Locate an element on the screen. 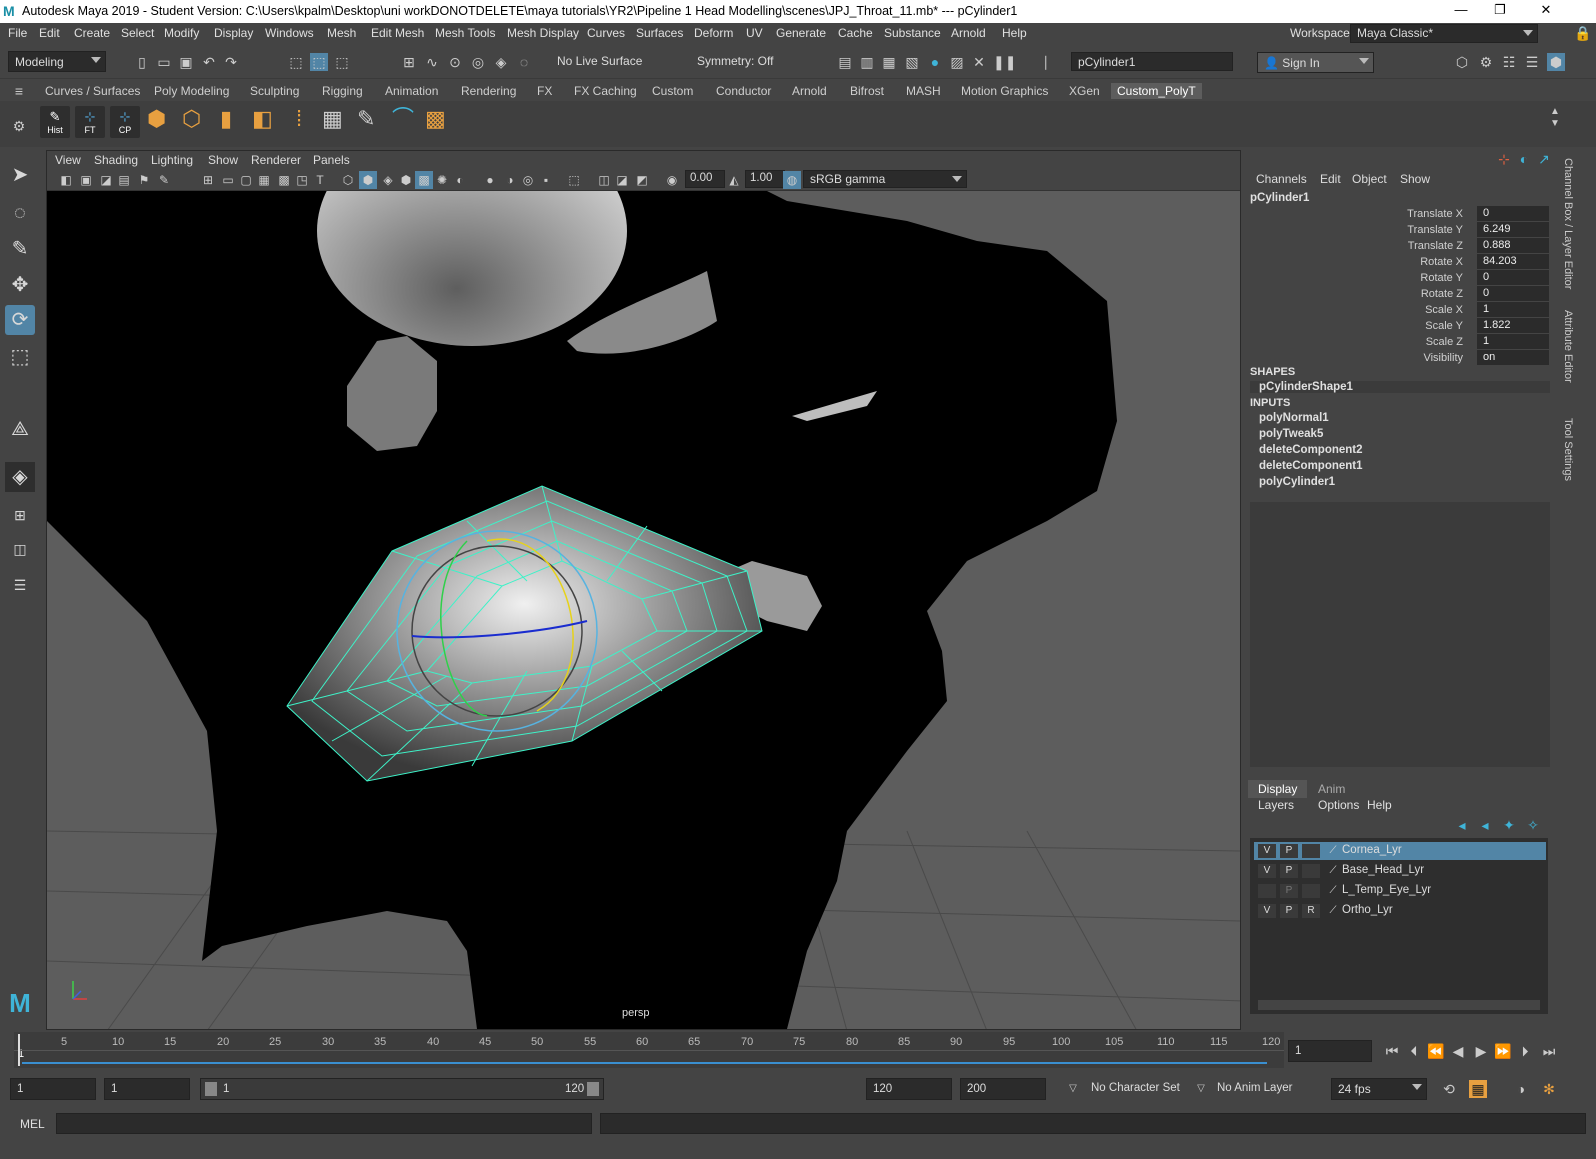 The image size is (1596, 1159). shelf-tab-fx-caching: FX Caching is located at coordinates (605, 91).